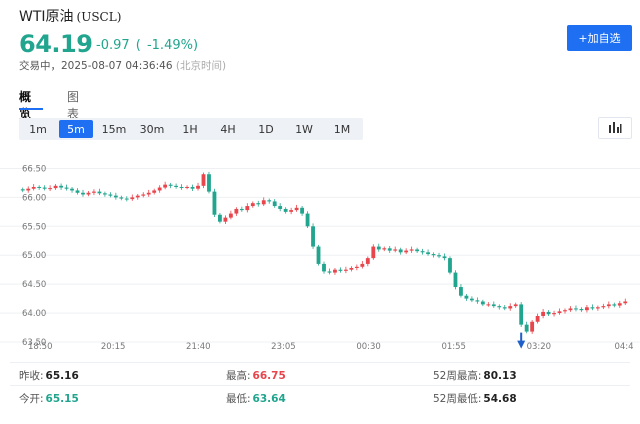 The width and height of the screenshot is (640, 424). I want to click on x-tick-label: 04:4, so click(623, 347).